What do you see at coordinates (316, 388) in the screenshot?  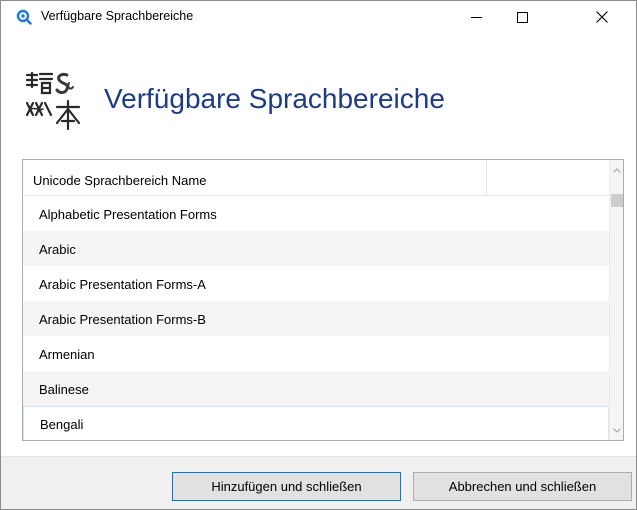 I see `list-item: Balinese` at bounding box center [316, 388].